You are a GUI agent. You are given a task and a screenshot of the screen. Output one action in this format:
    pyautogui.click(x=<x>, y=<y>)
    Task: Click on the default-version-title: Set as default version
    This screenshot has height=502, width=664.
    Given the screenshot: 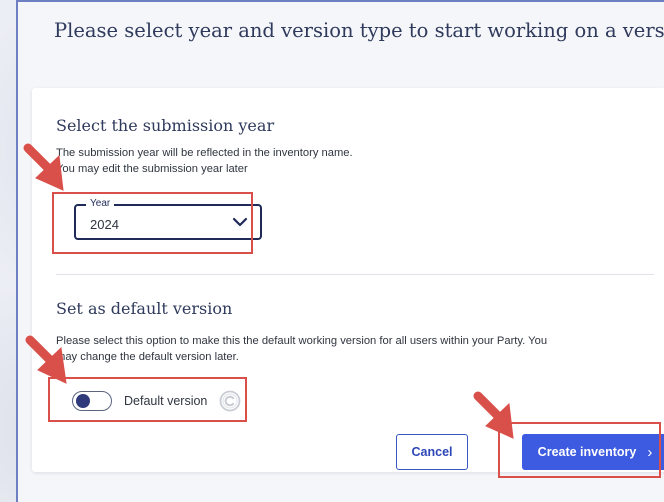 What is the action you would take?
    pyautogui.click(x=144, y=308)
    